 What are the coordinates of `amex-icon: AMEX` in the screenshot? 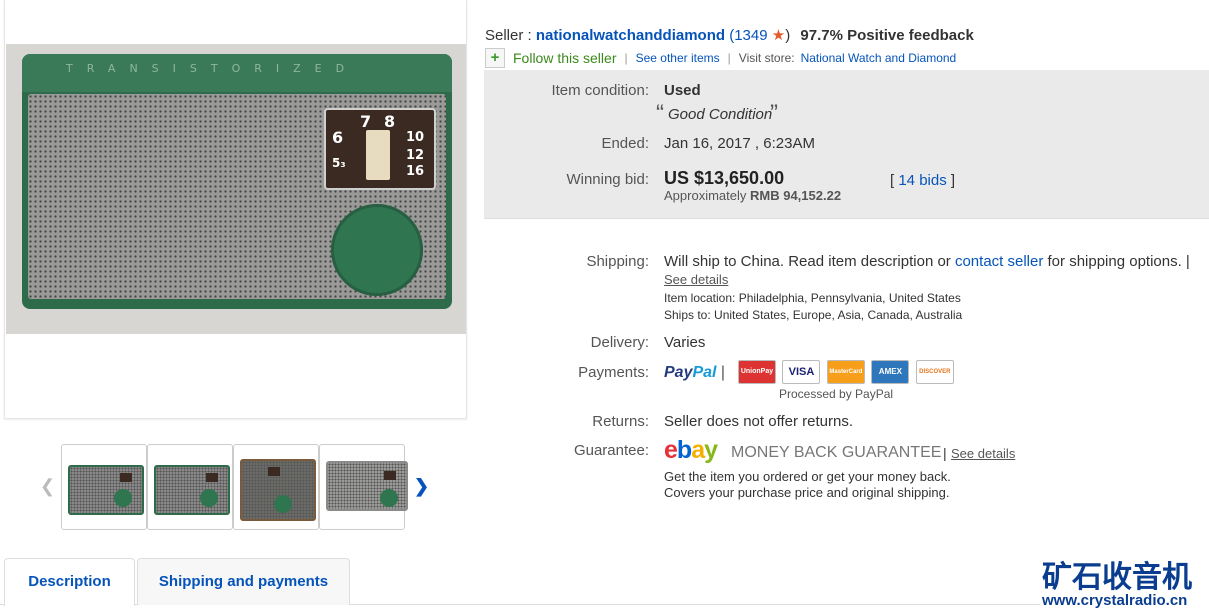 It's located at (890, 372).